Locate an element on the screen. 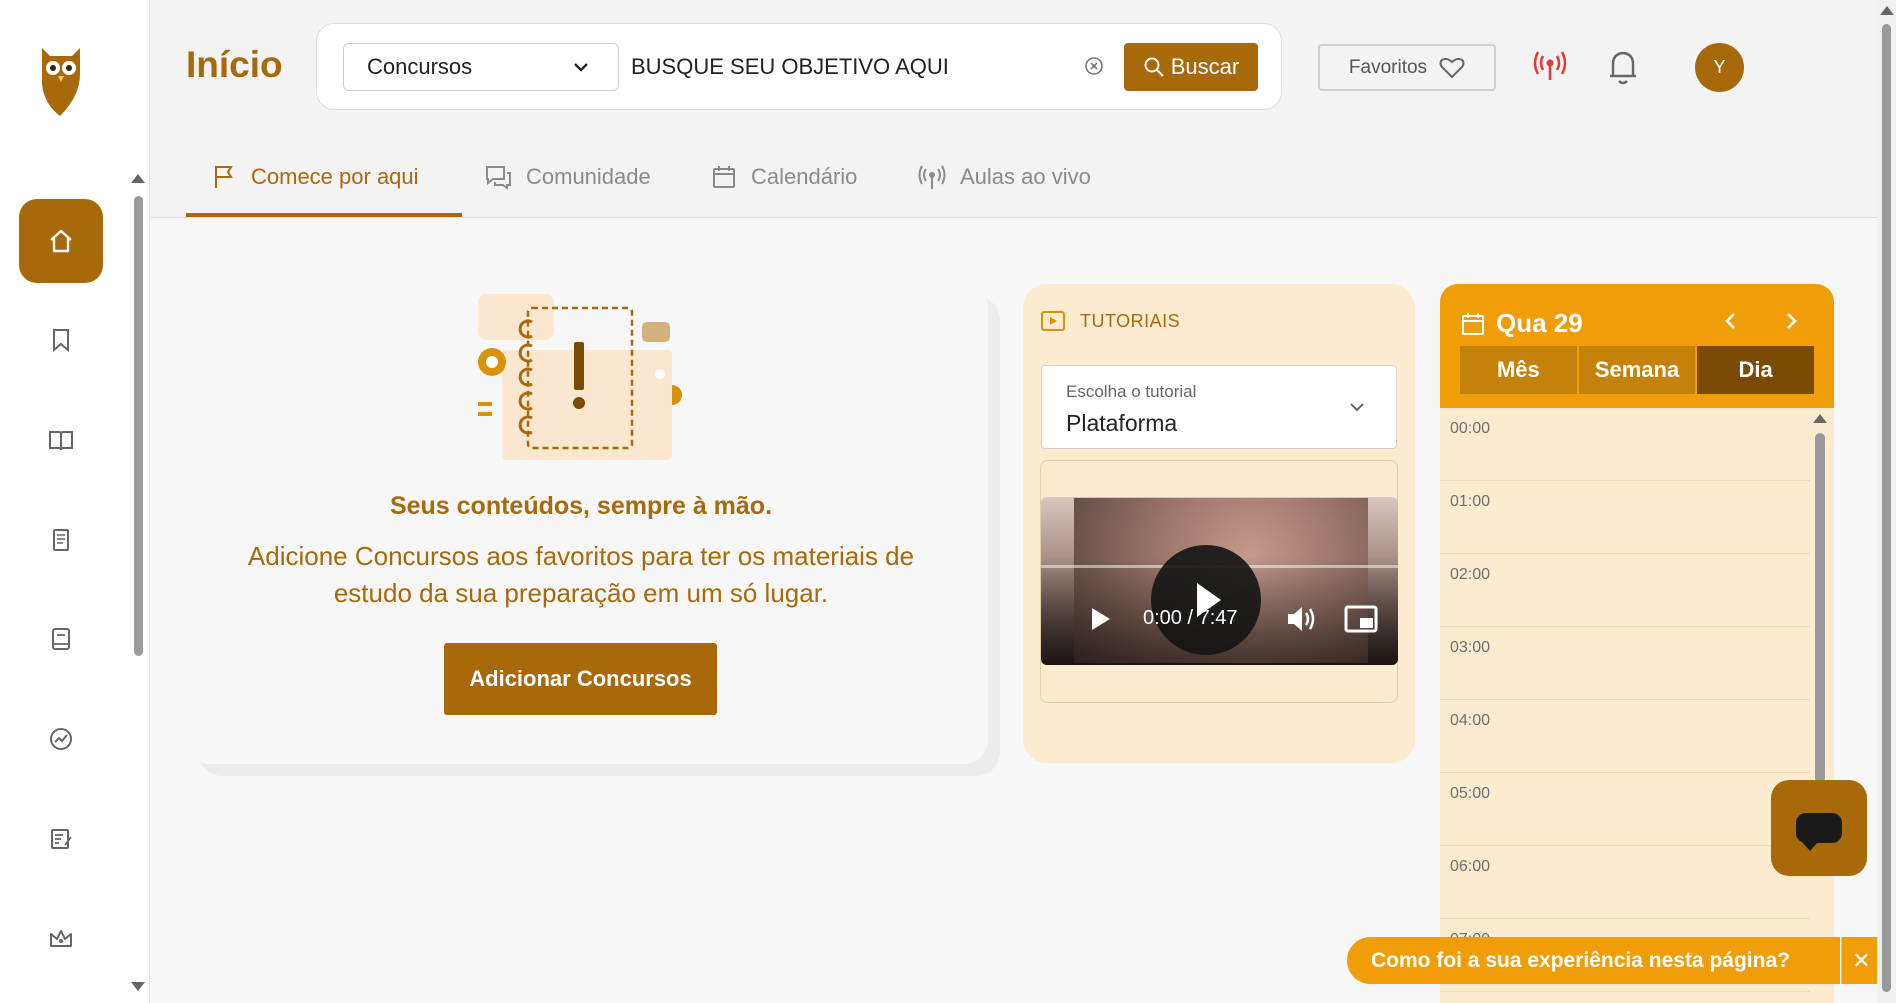 This screenshot has width=1896, height=1003. calendar-hour-row: 01:00 is located at coordinates (1625, 517).